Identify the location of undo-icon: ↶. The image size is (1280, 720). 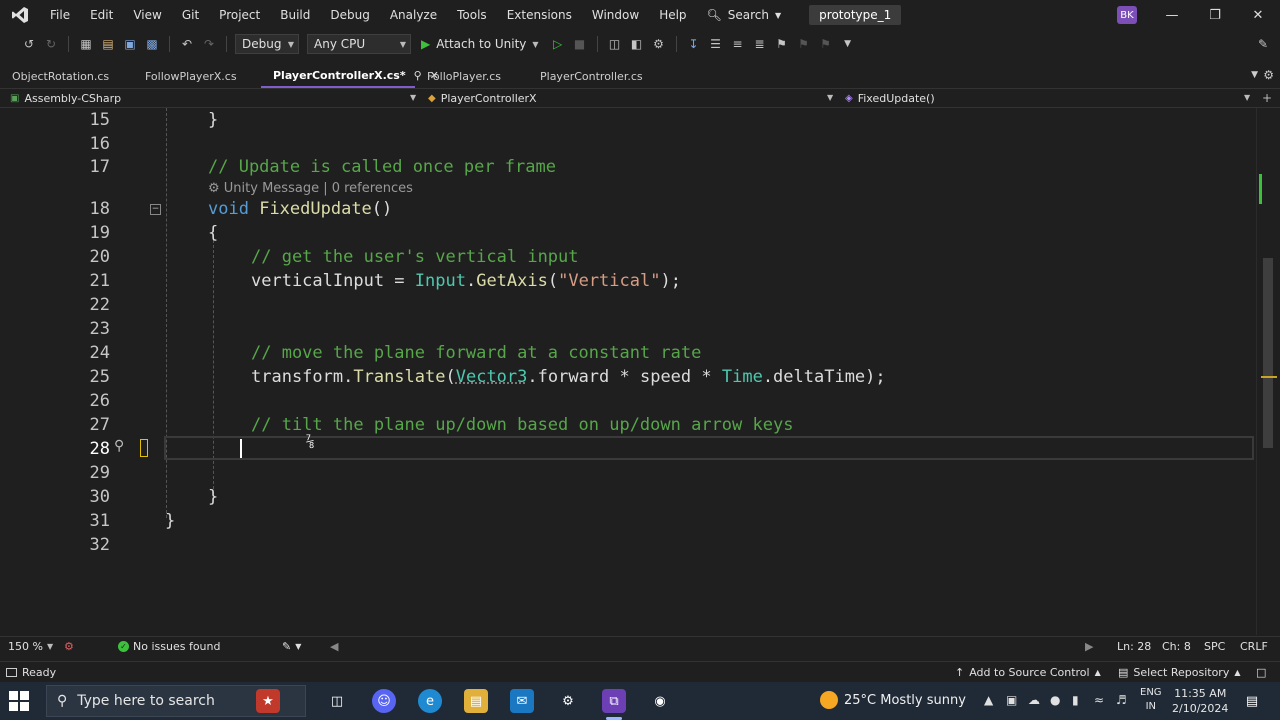
(187, 44).